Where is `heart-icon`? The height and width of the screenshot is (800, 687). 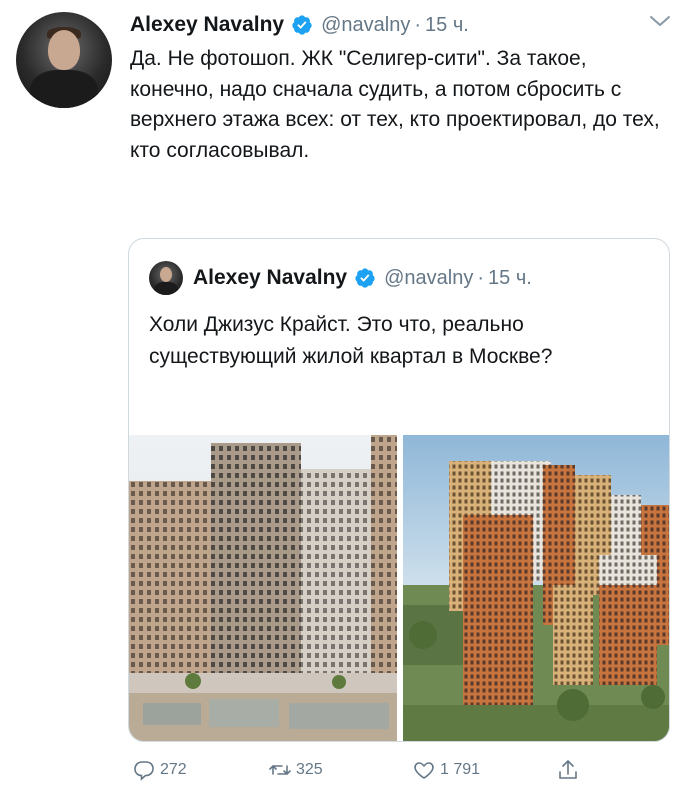
heart-icon is located at coordinates (424, 770).